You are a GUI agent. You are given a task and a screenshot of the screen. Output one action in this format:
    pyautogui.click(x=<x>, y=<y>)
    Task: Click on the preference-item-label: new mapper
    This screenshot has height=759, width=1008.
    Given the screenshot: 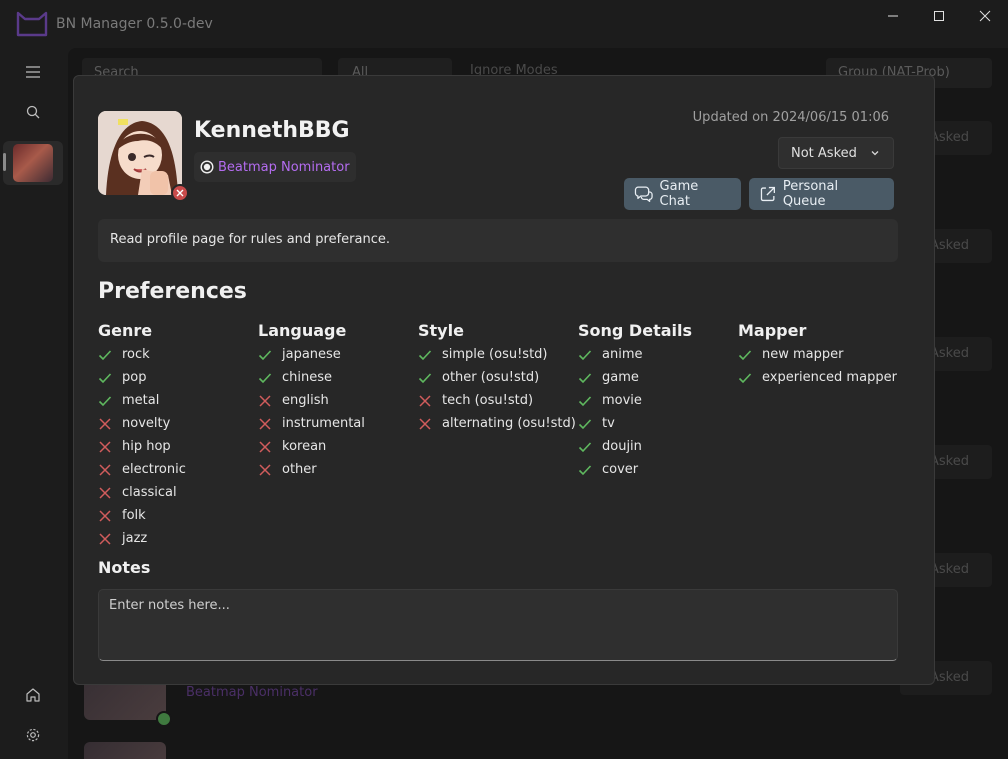 What is the action you would take?
    pyautogui.click(x=803, y=354)
    